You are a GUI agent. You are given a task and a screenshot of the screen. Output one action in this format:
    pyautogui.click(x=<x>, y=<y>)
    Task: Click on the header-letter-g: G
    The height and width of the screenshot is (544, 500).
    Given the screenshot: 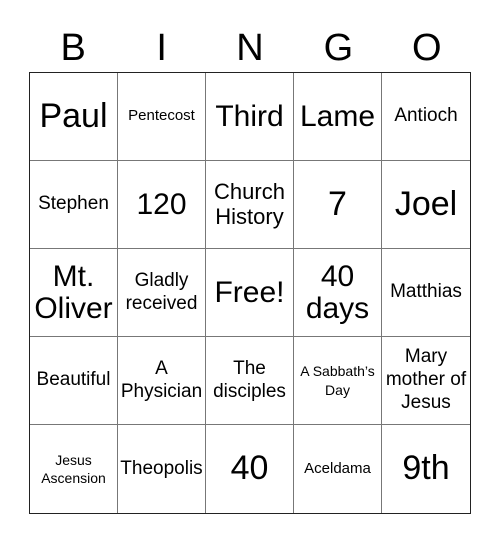 What is the action you would take?
    pyautogui.click(x=338, y=48)
    